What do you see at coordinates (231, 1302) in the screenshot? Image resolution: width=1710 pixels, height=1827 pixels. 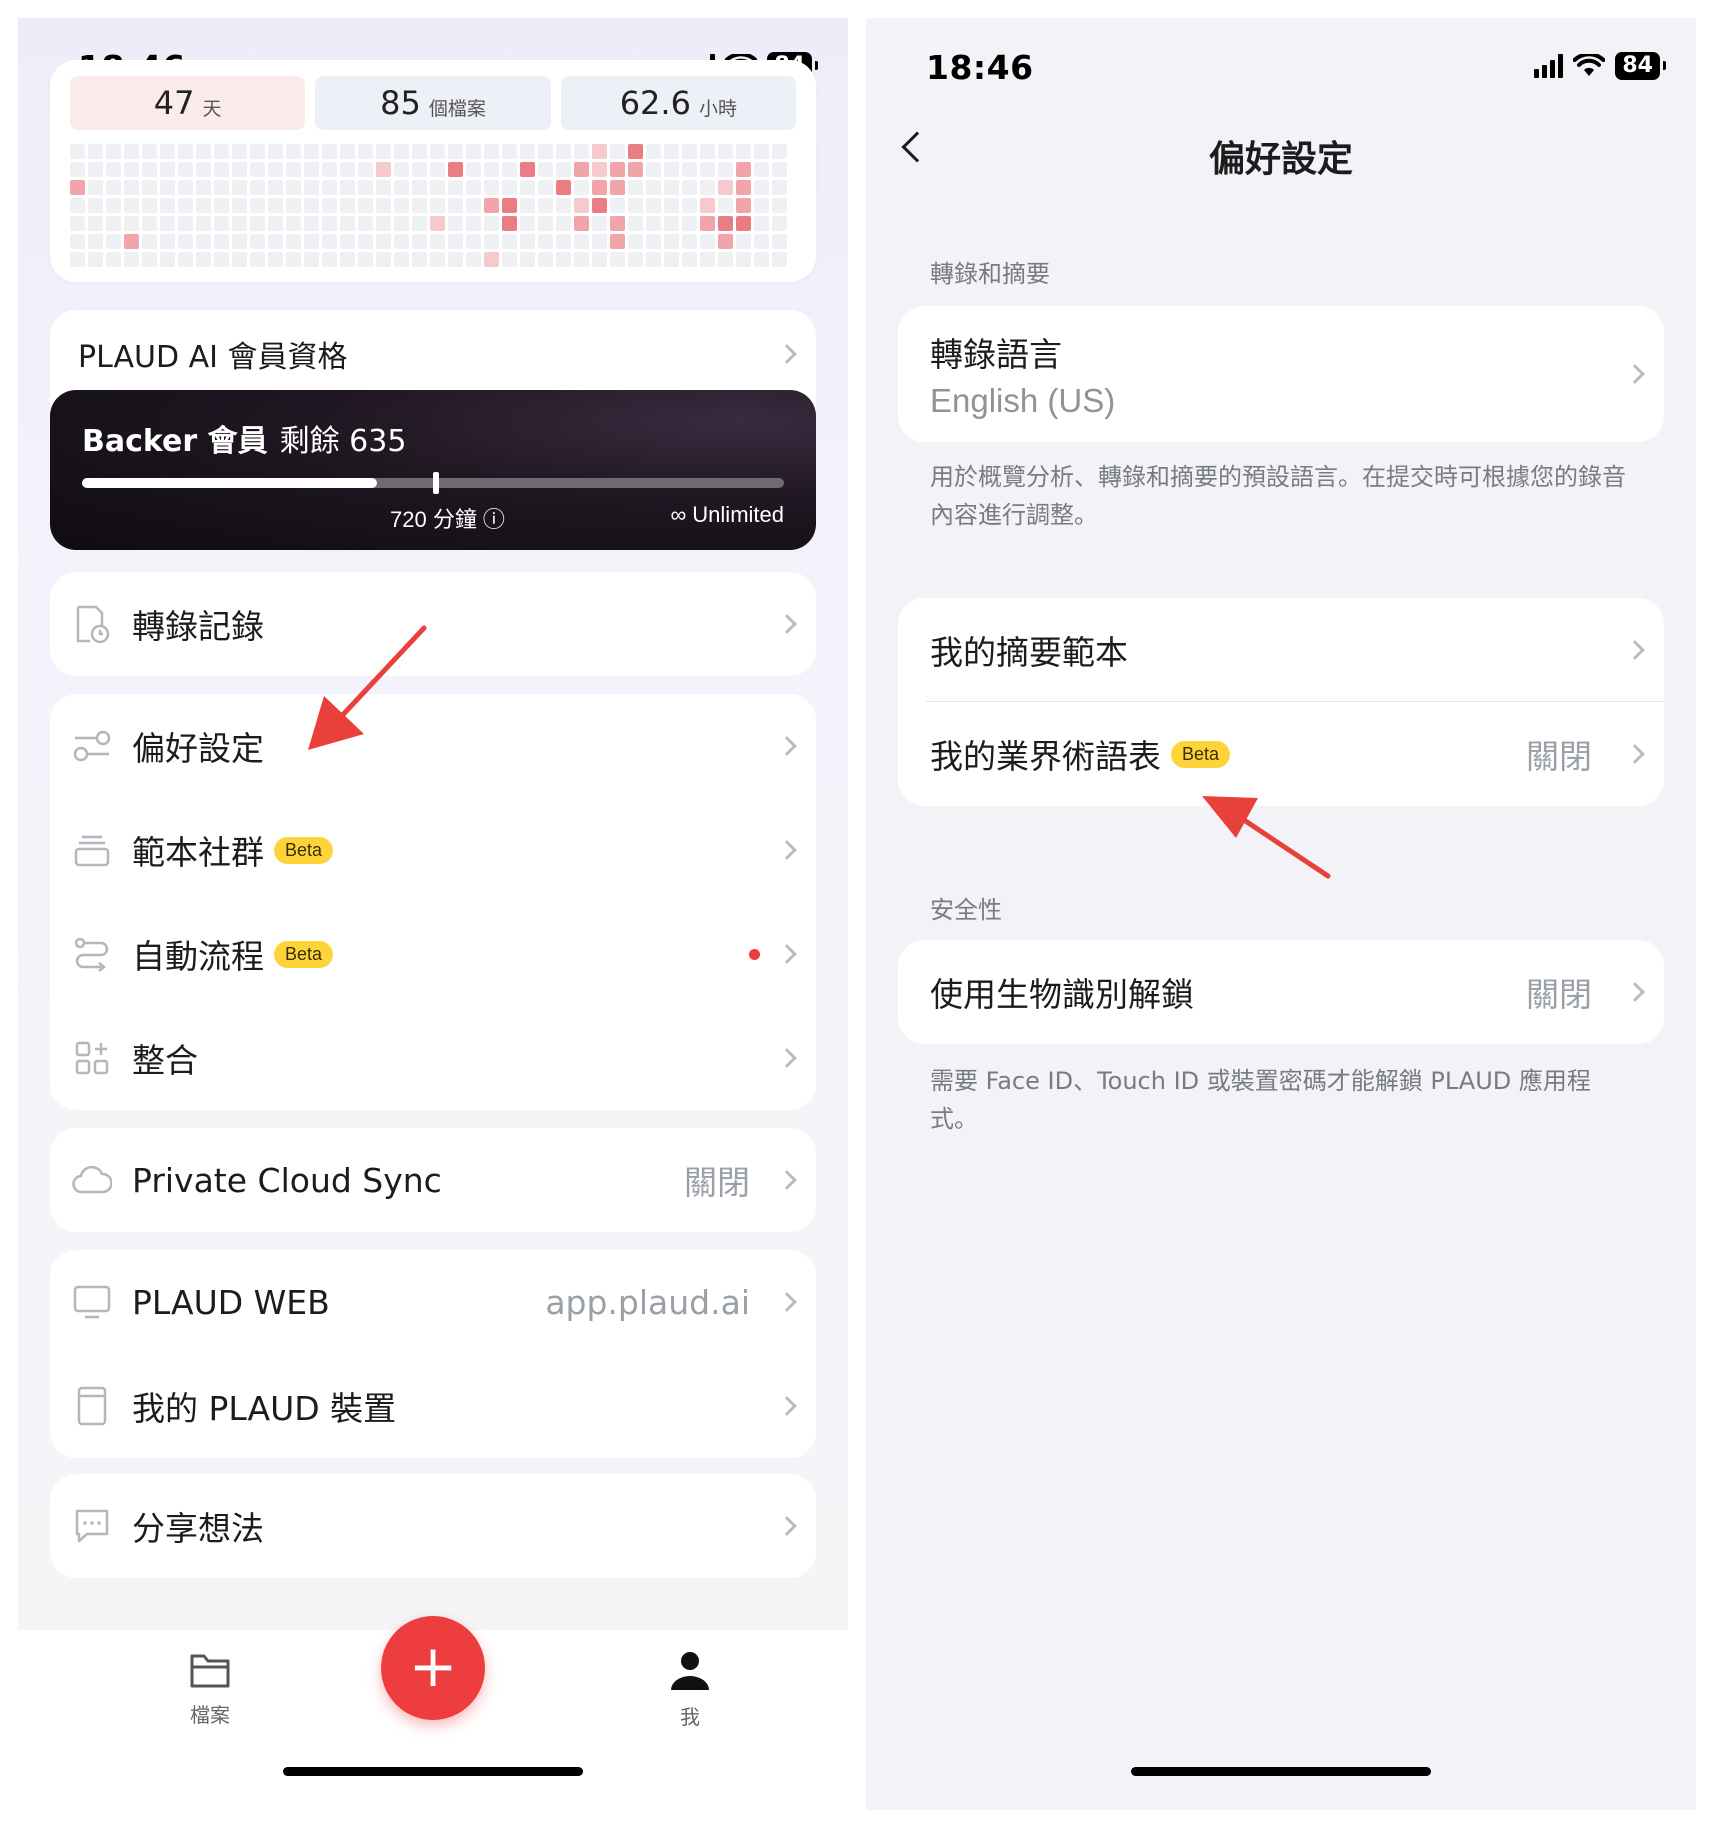 I see `menu-label: PLAUD WEB` at bounding box center [231, 1302].